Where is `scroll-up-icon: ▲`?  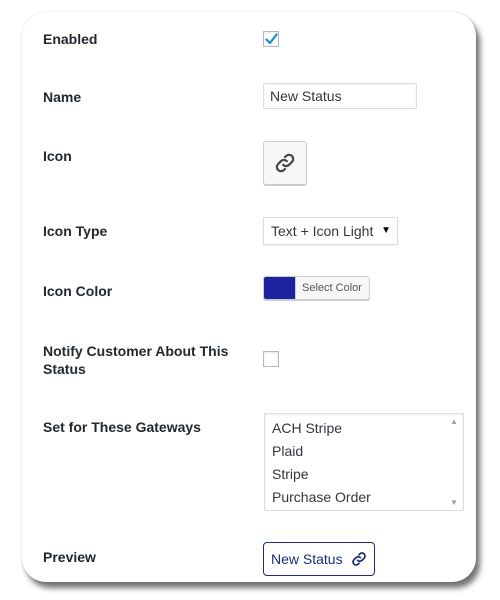 scroll-up-icon: ▲ is located at coordinates (454, 421).